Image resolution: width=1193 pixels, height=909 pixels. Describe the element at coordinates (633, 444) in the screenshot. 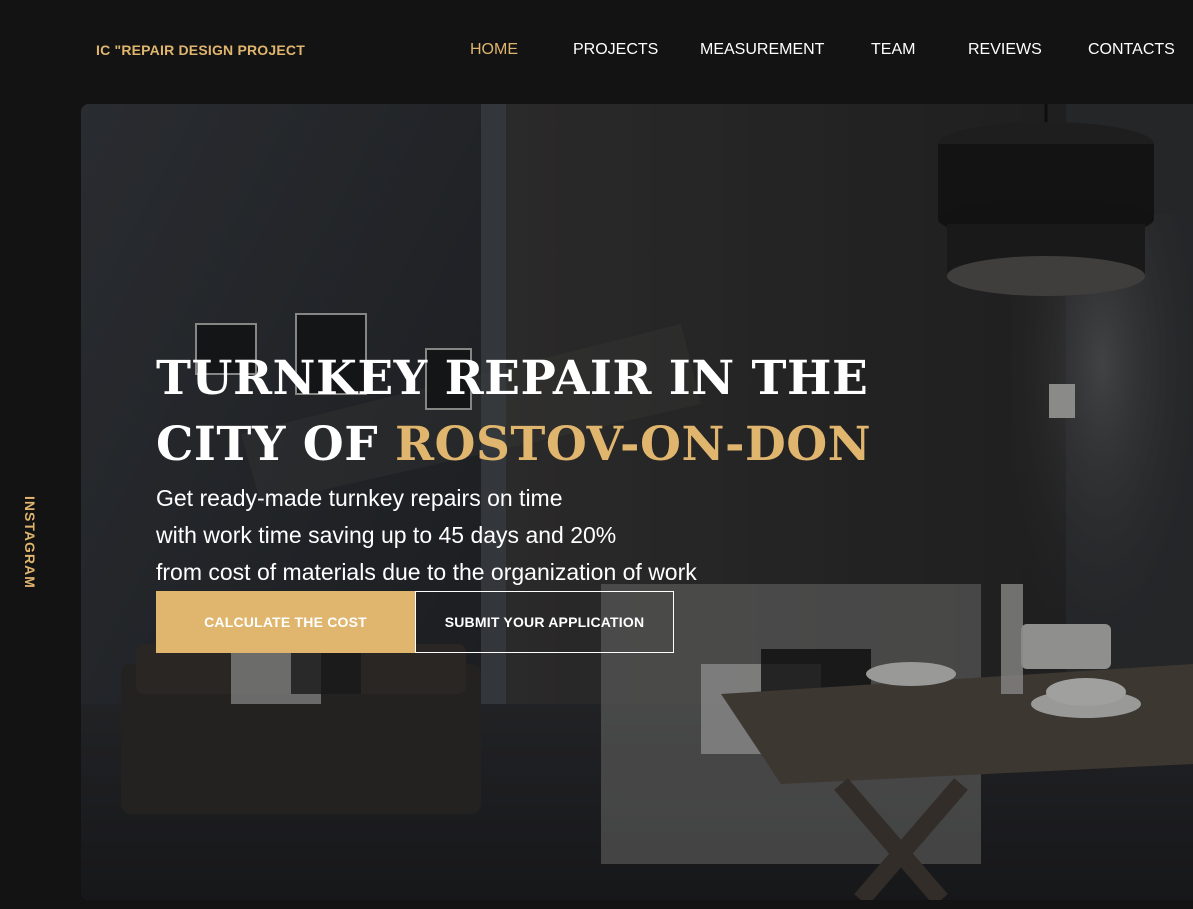

I see `headline-city-accent: ROSTOV-ON-DON` at that location.